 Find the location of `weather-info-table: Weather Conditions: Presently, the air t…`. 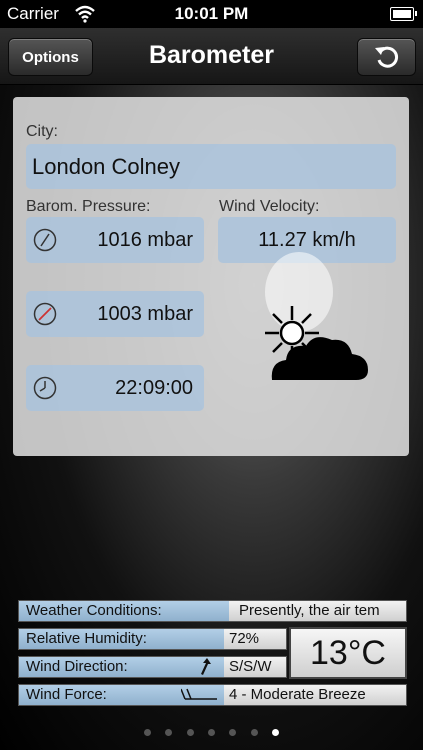

weather-info-table: Weather Conditions: Presently, the air t… is located at coordinates (213, 655).